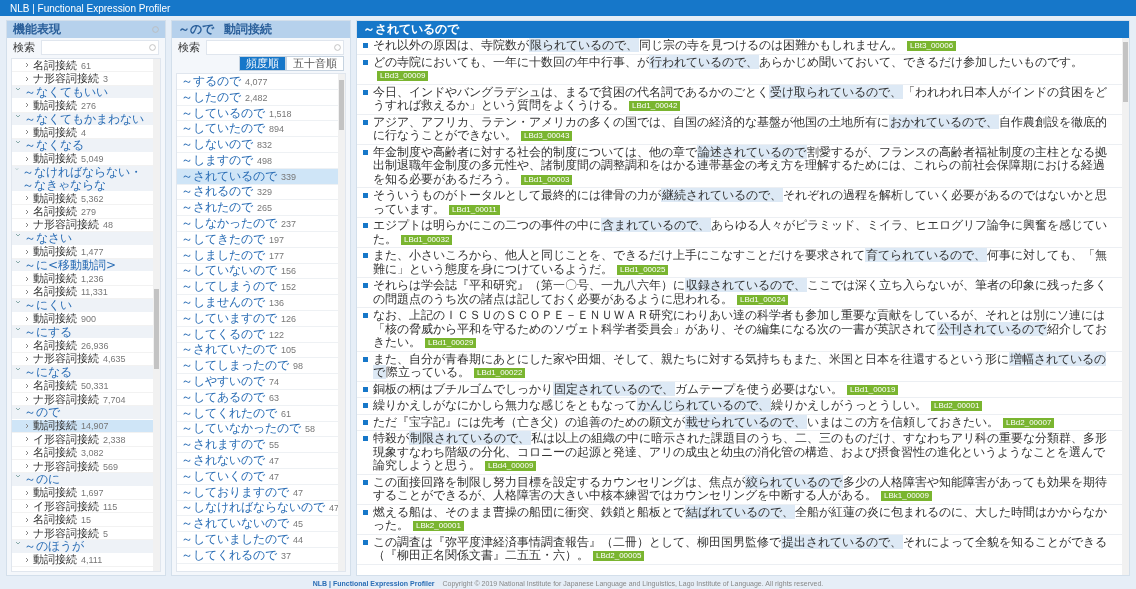 The height and width of the screenshot is (589, 1136). What do you see at coordinates (714, 422) in the screenshot?
I see `example-sentence: ただ『宝字記』には先考（亡き父）の追善のための願文が載せられているので、いまはこの方を信頼しておきたい。 LBd2_00007` at bounding box center [714, 422].